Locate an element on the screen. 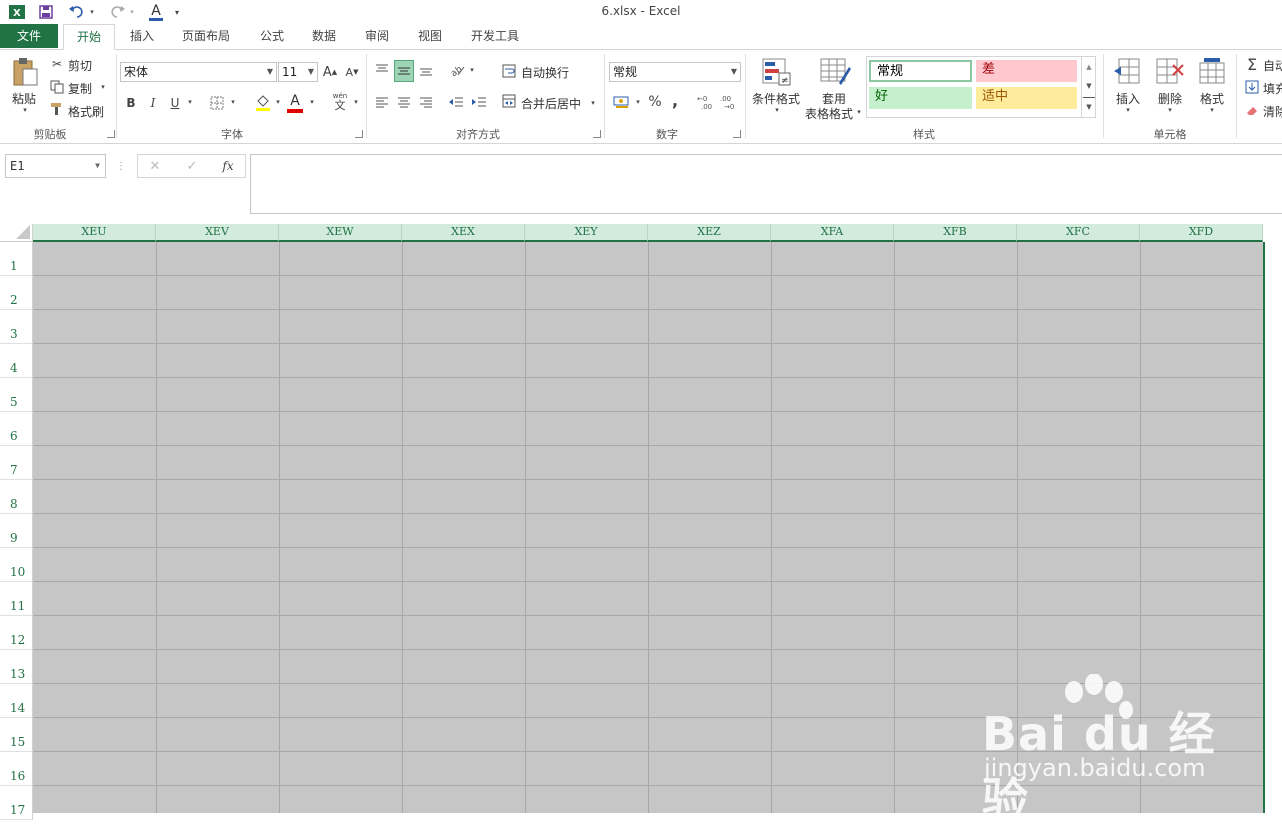 Image resolution: width=1282 pixels, height=834 pixels. formula-input is located at coordinates (766, 184).